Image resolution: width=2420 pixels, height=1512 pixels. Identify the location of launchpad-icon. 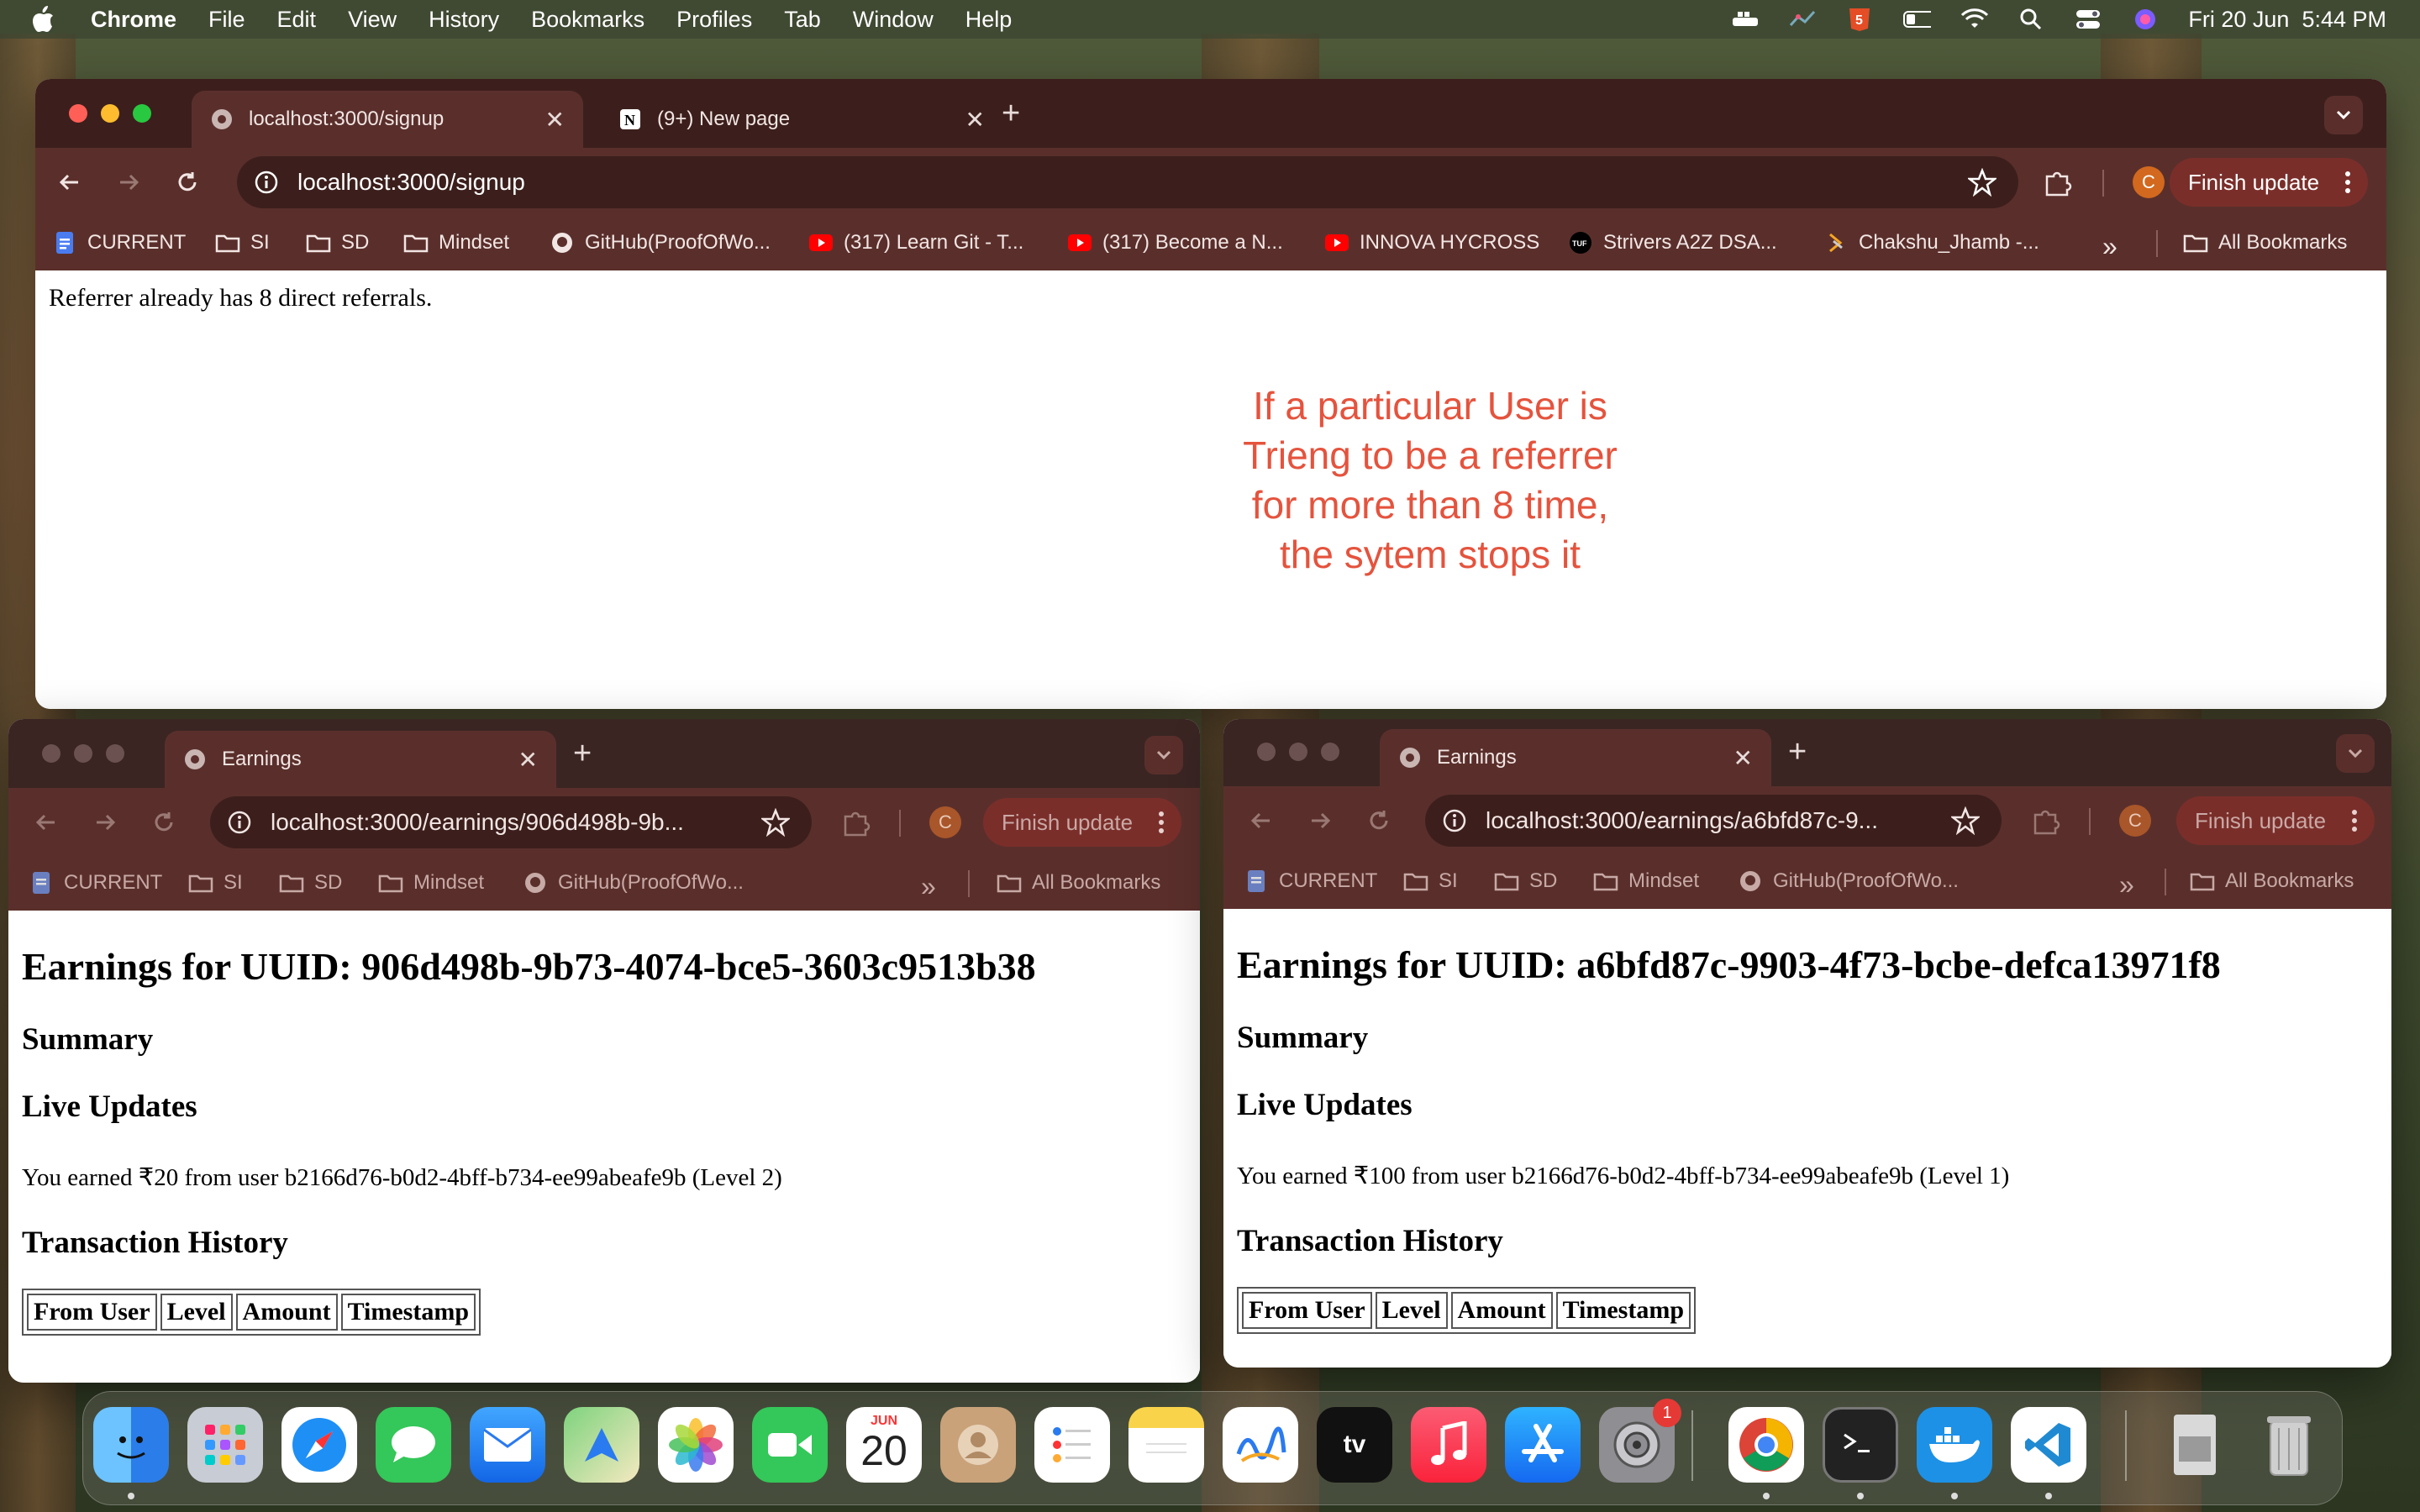
(225, 1445).